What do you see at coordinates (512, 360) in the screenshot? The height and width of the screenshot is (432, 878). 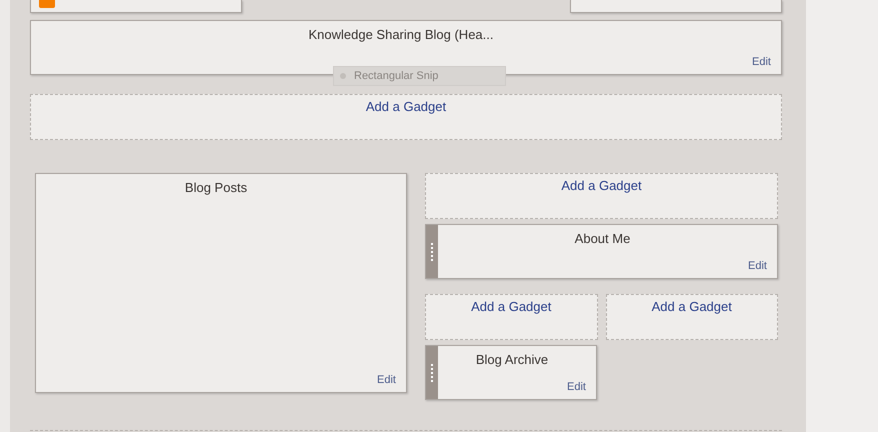 I see `gadget-title: Blog Archive` at bounding box center [512, 360].